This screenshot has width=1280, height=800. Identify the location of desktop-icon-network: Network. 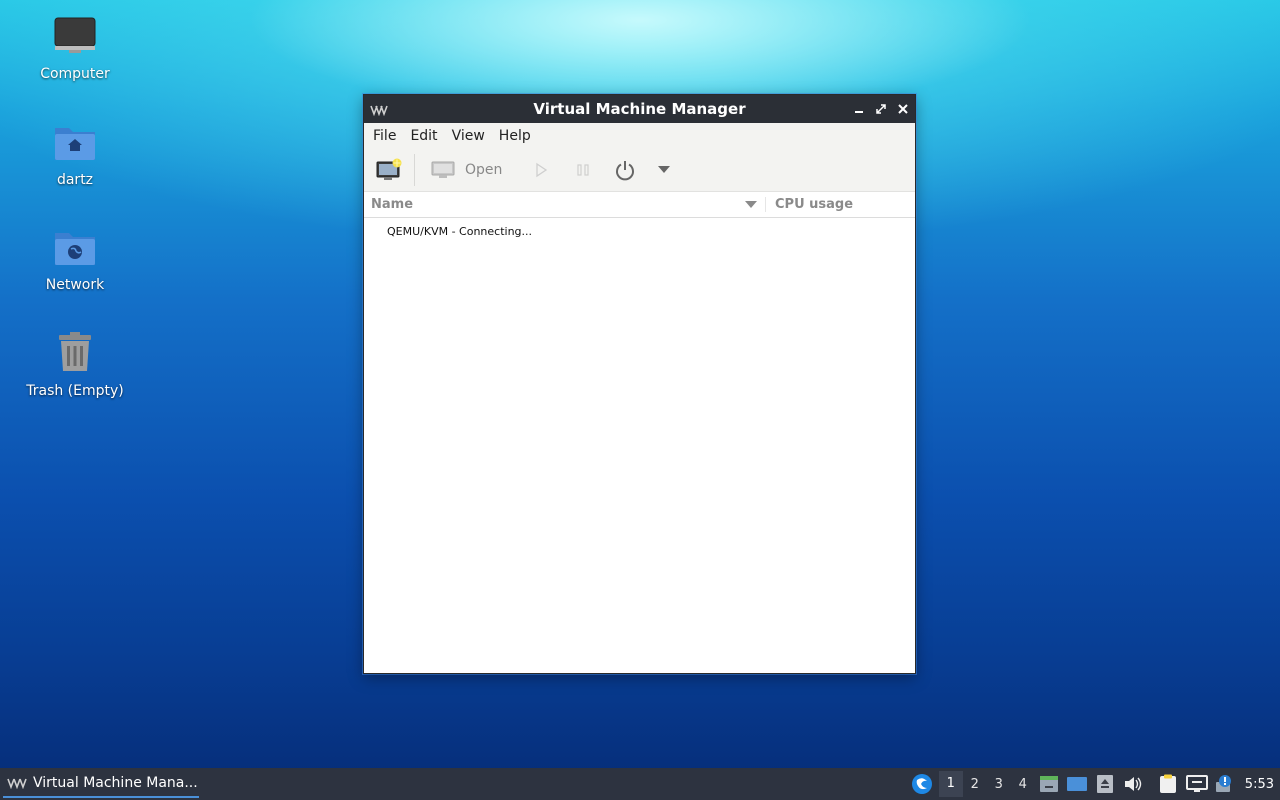
(75, 260).